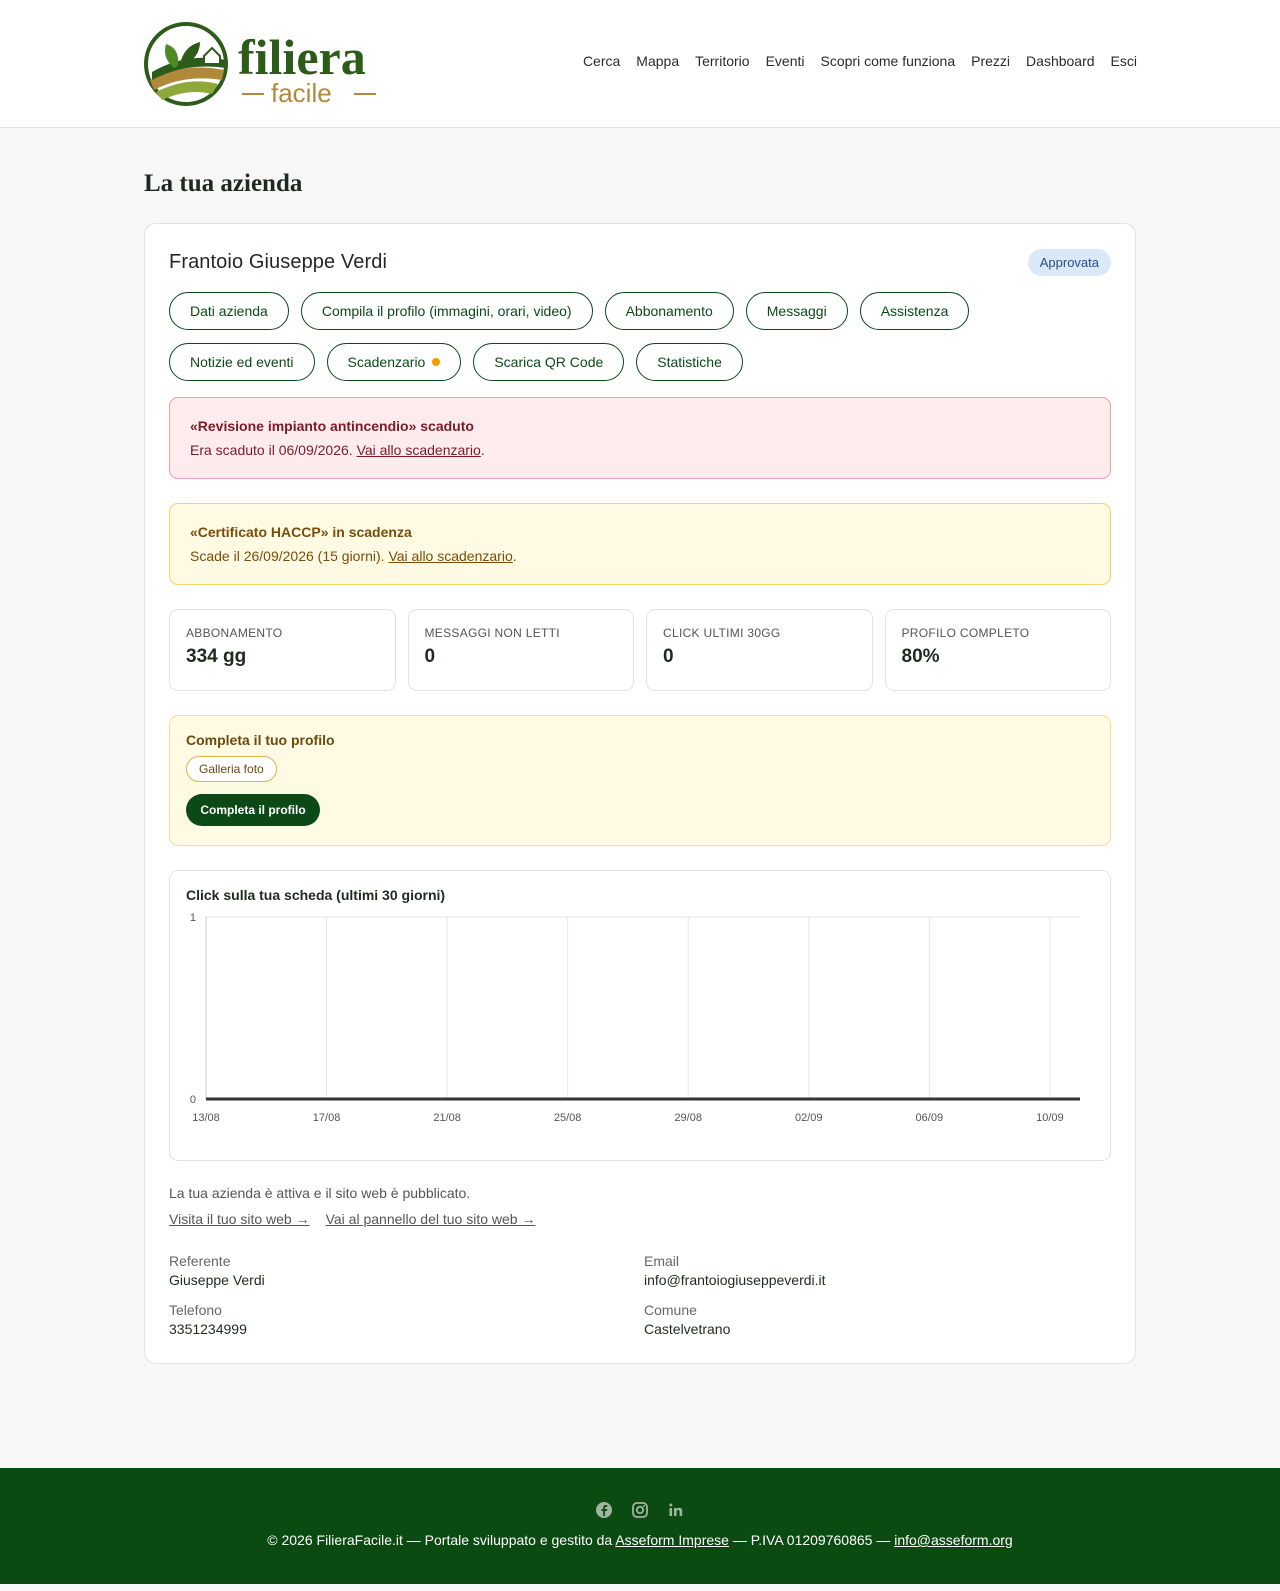 This screenshot has width=1280, height=1591. I want to click on linkedin-icon, so click(676, 1510).